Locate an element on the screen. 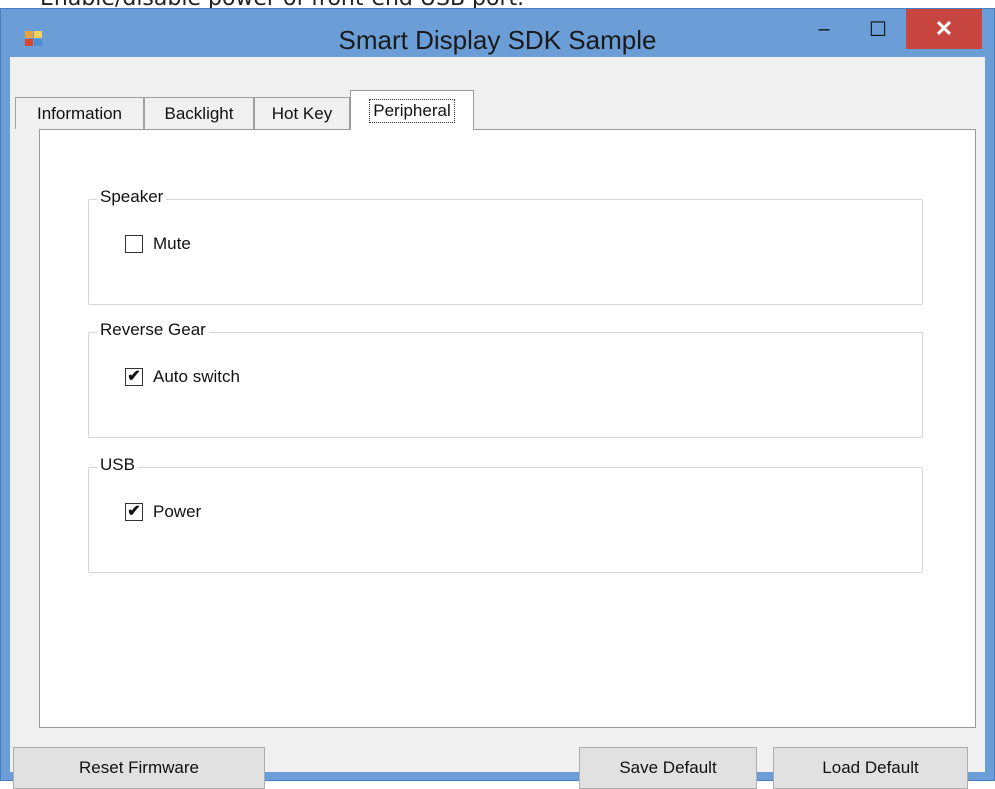  tab-label: Hot Key is located at coordinates (302, 113).